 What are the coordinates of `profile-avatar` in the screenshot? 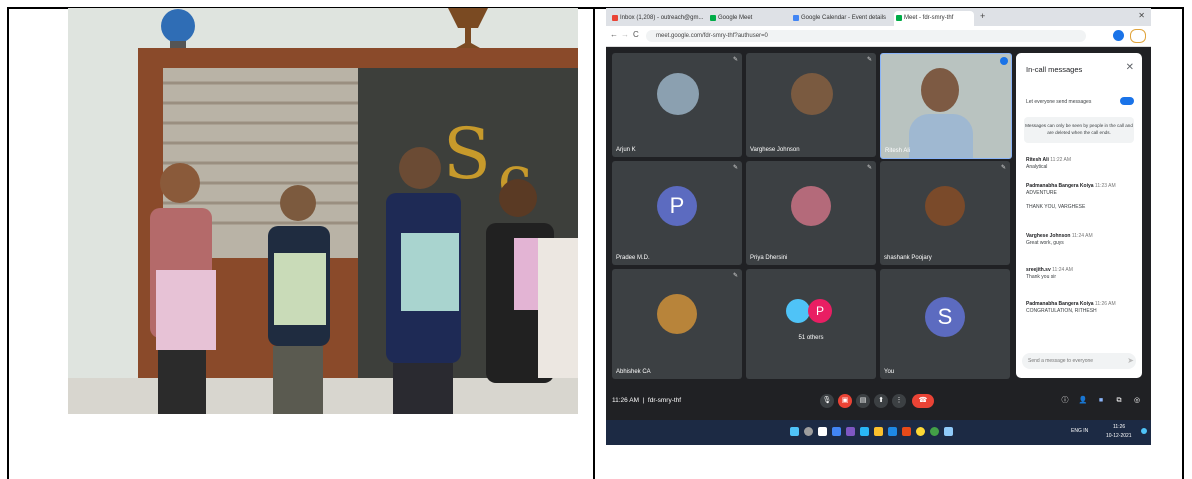 It's located at (1118, 35).